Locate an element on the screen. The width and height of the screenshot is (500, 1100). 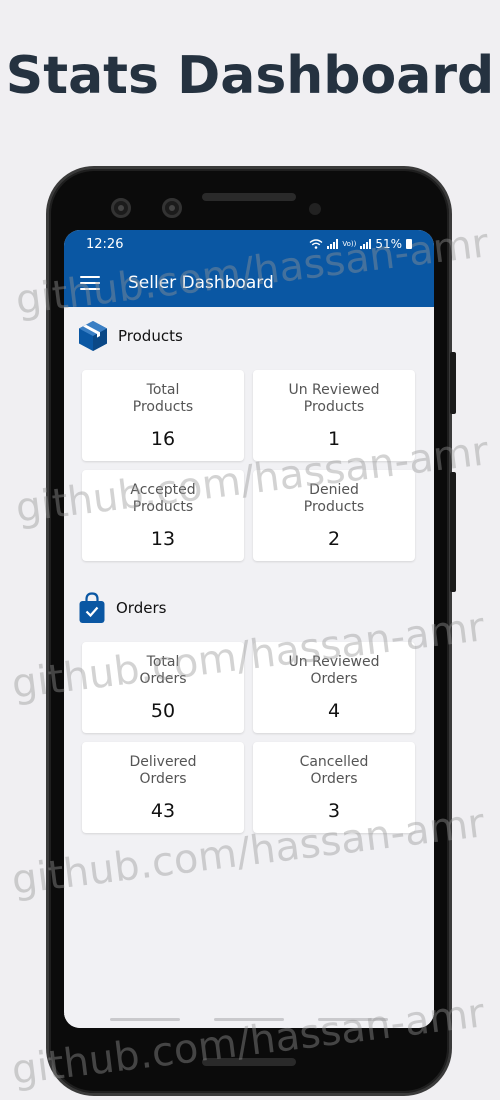
card-label: Total is located at coordinates (163, 390).